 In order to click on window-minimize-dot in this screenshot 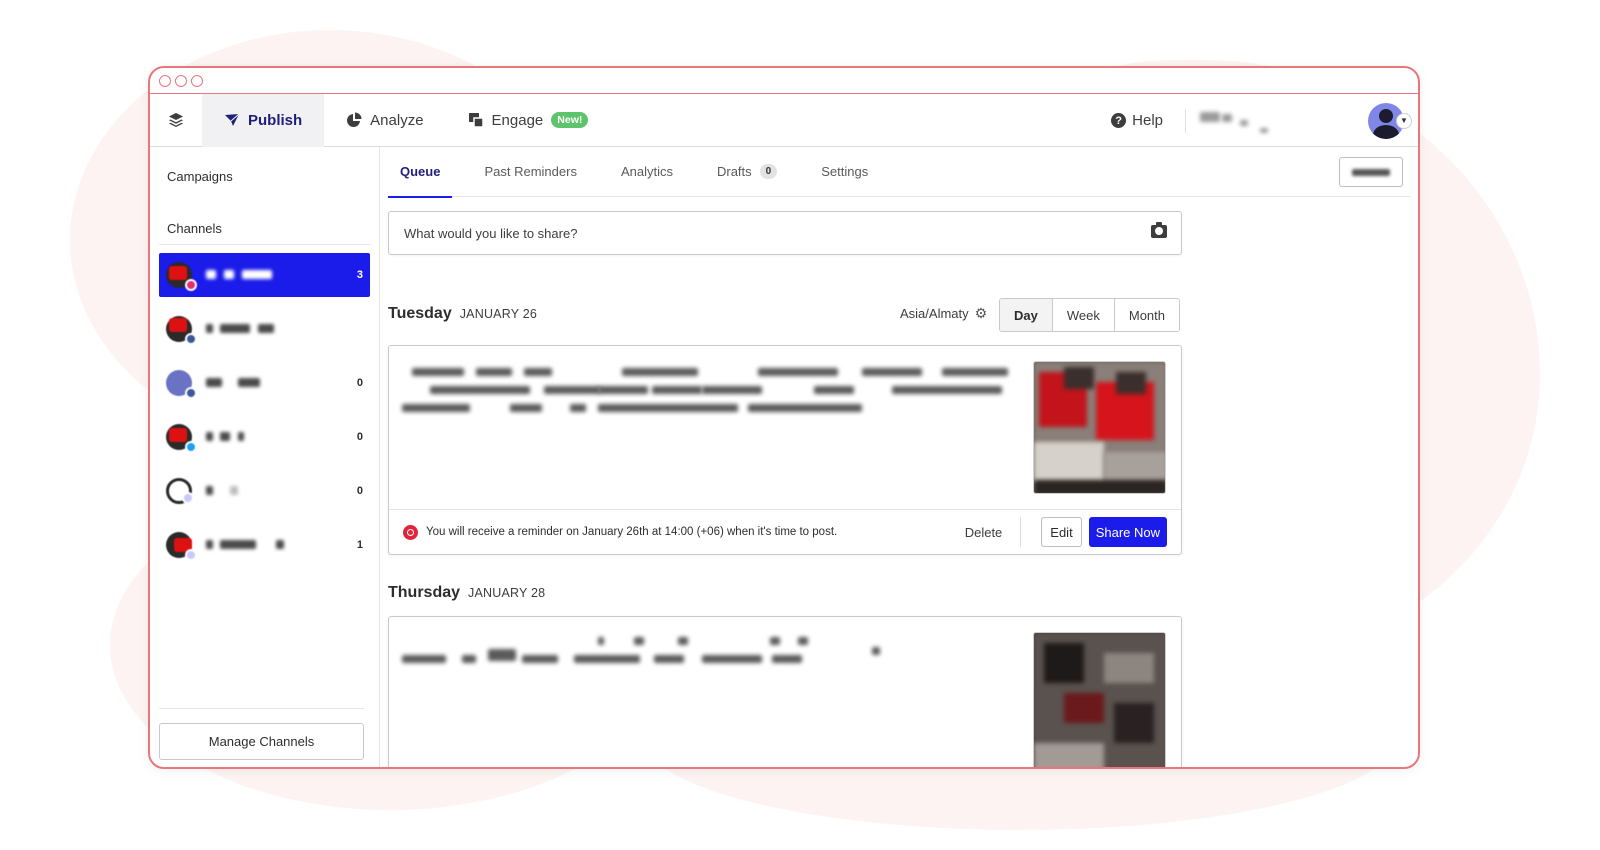, I will do `click(181, 80)`.